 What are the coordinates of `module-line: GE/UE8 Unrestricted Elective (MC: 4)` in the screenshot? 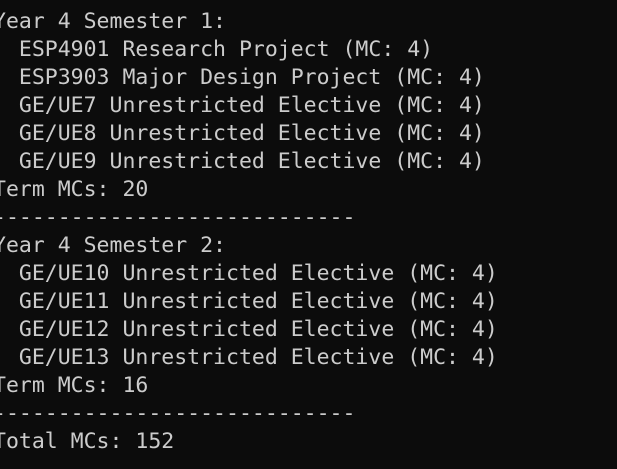 It's located at (242, 133).